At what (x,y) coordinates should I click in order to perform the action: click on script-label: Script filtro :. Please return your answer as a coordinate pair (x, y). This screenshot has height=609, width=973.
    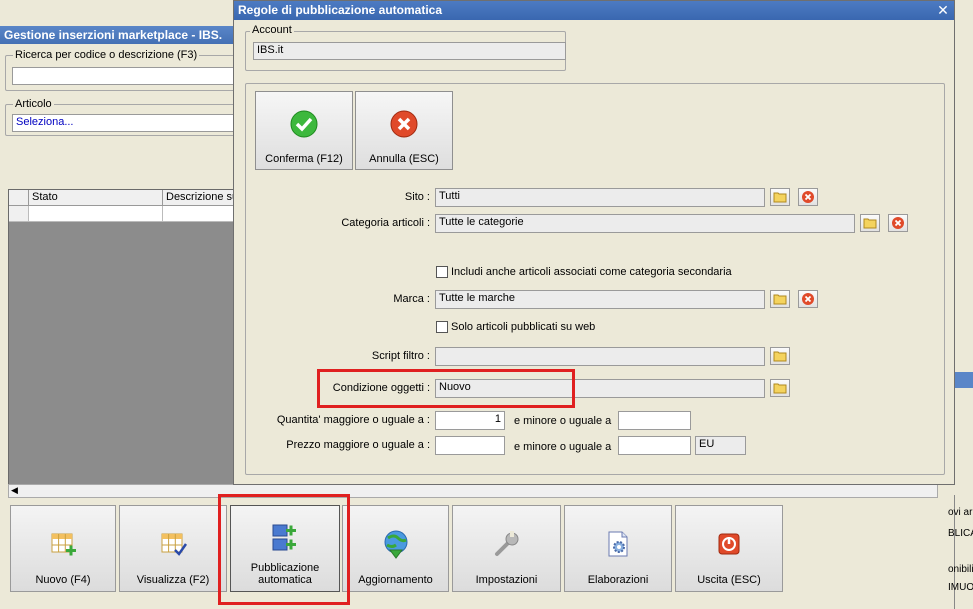
    Looking at the image, I should click on (400, 356).